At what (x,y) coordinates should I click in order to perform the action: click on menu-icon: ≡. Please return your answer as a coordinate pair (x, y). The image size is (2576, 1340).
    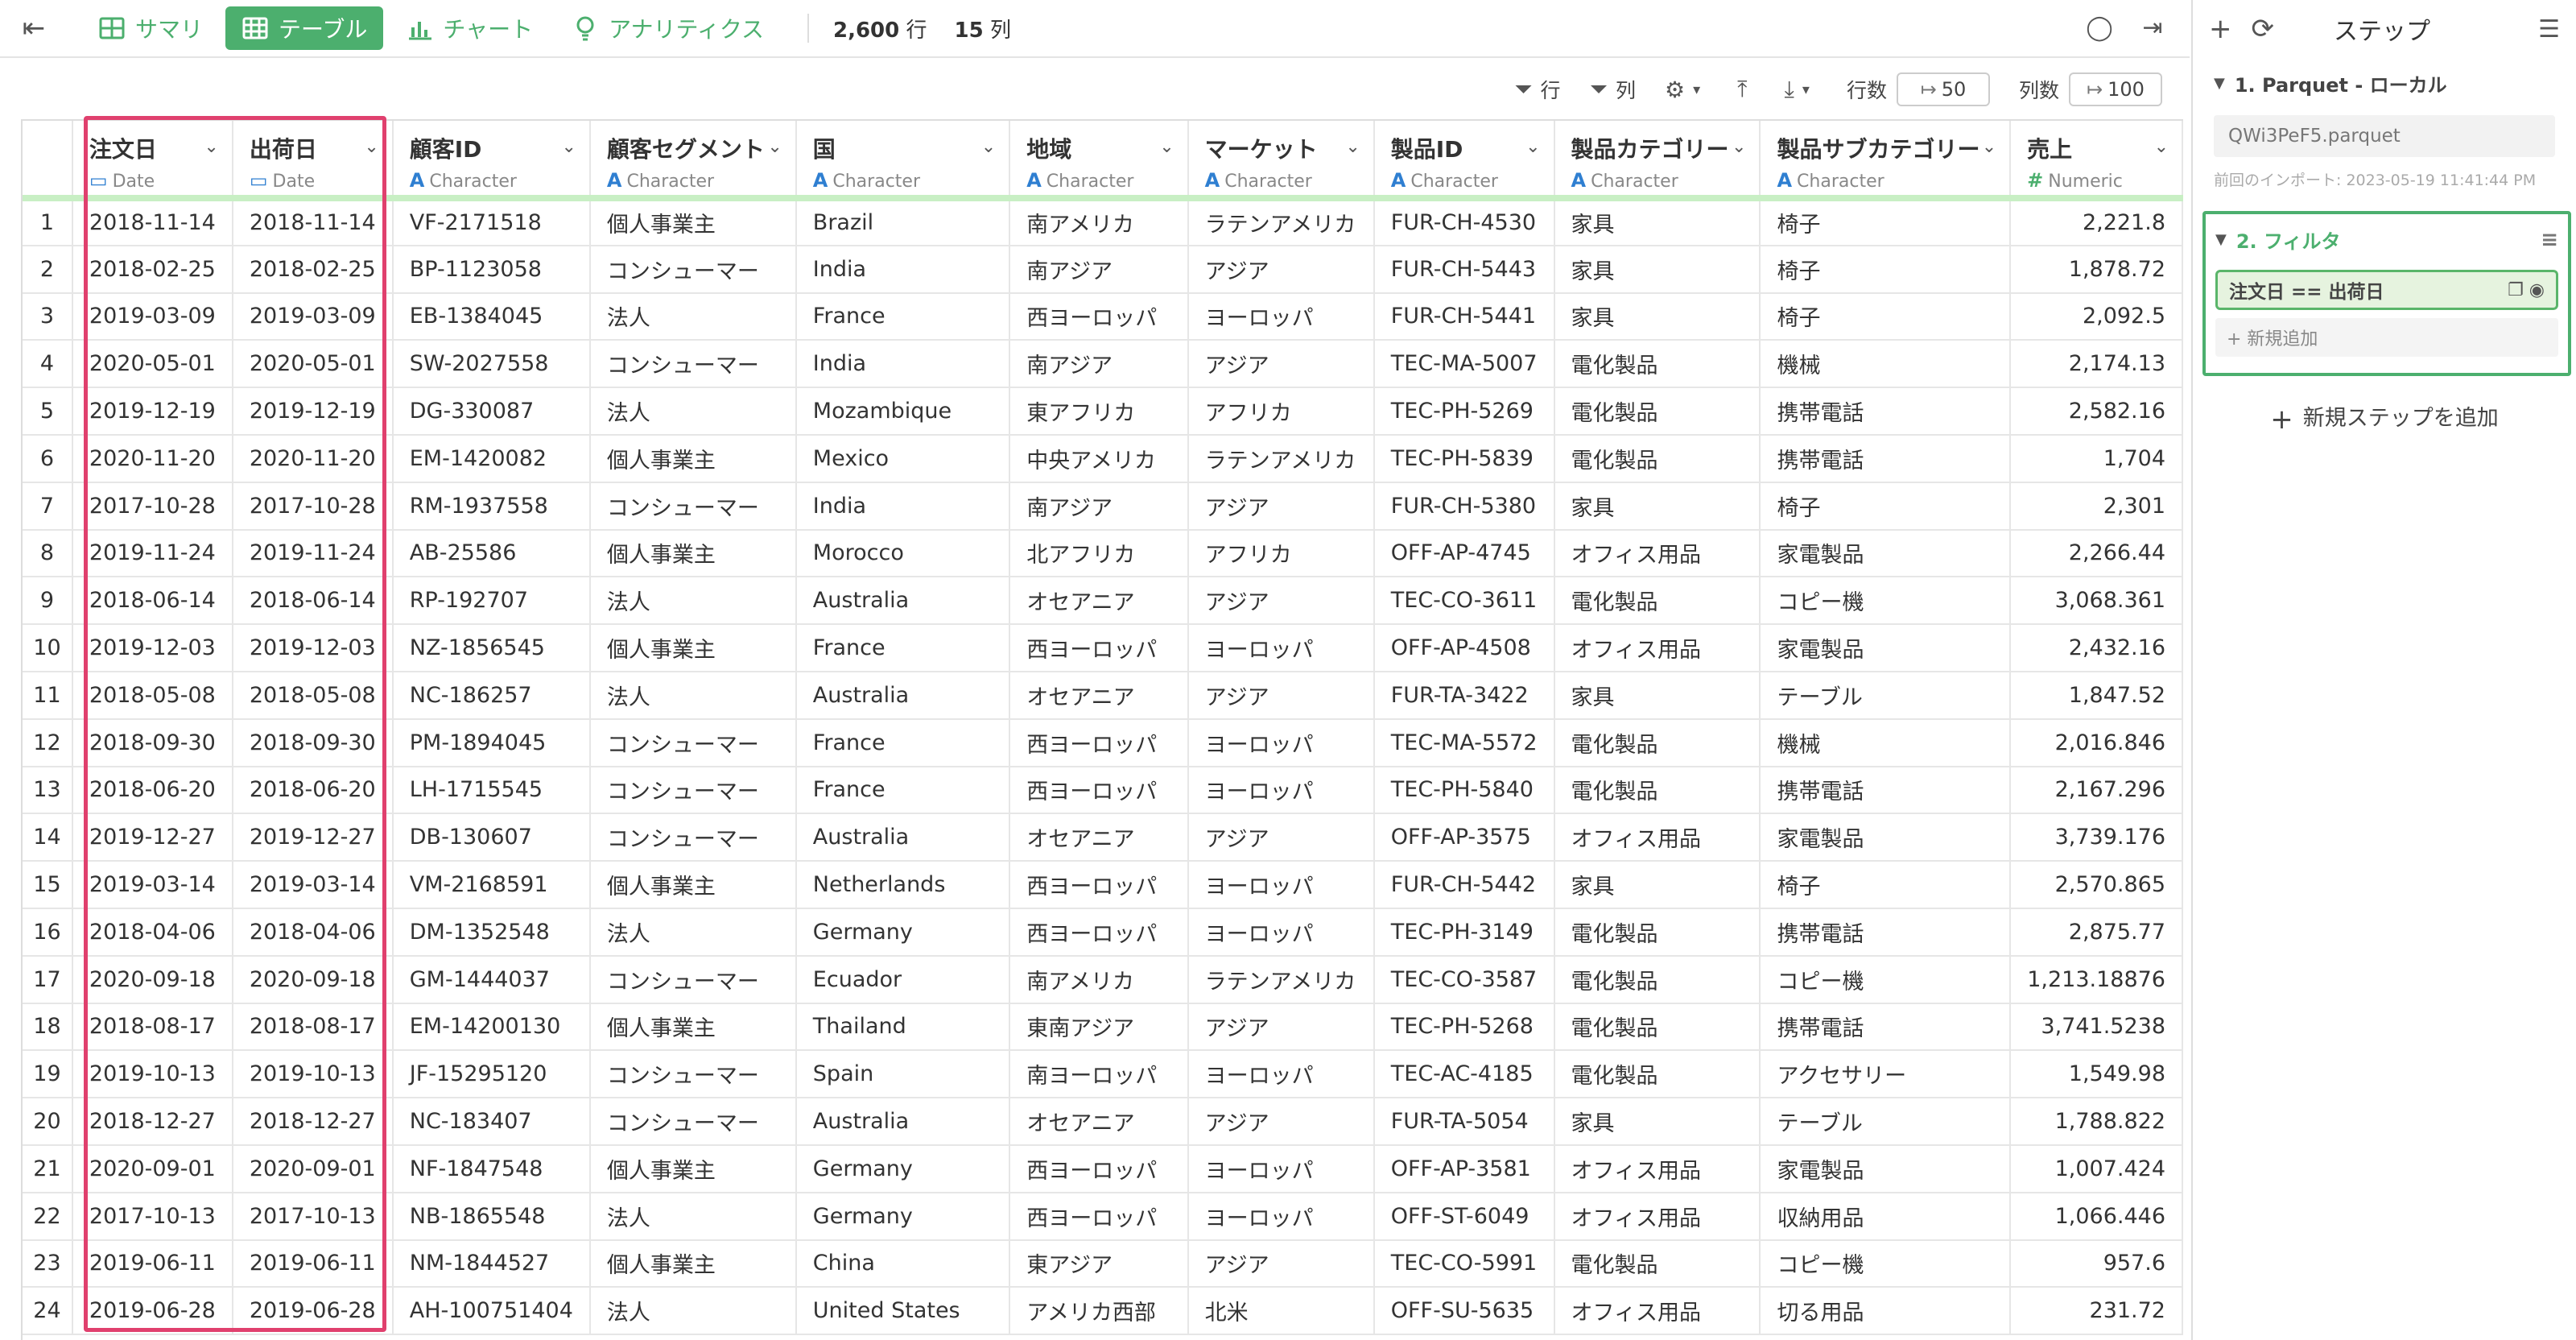
    Looking at the image, I should click on (2549, 240).